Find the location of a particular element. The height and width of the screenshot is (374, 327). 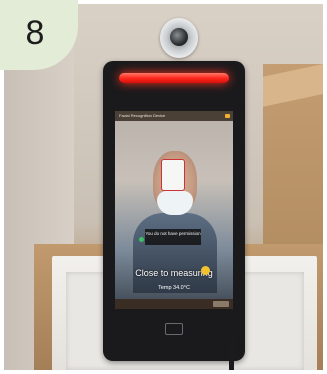

screen-header: Facial Recognition Device is located at coordinates (174, 116).